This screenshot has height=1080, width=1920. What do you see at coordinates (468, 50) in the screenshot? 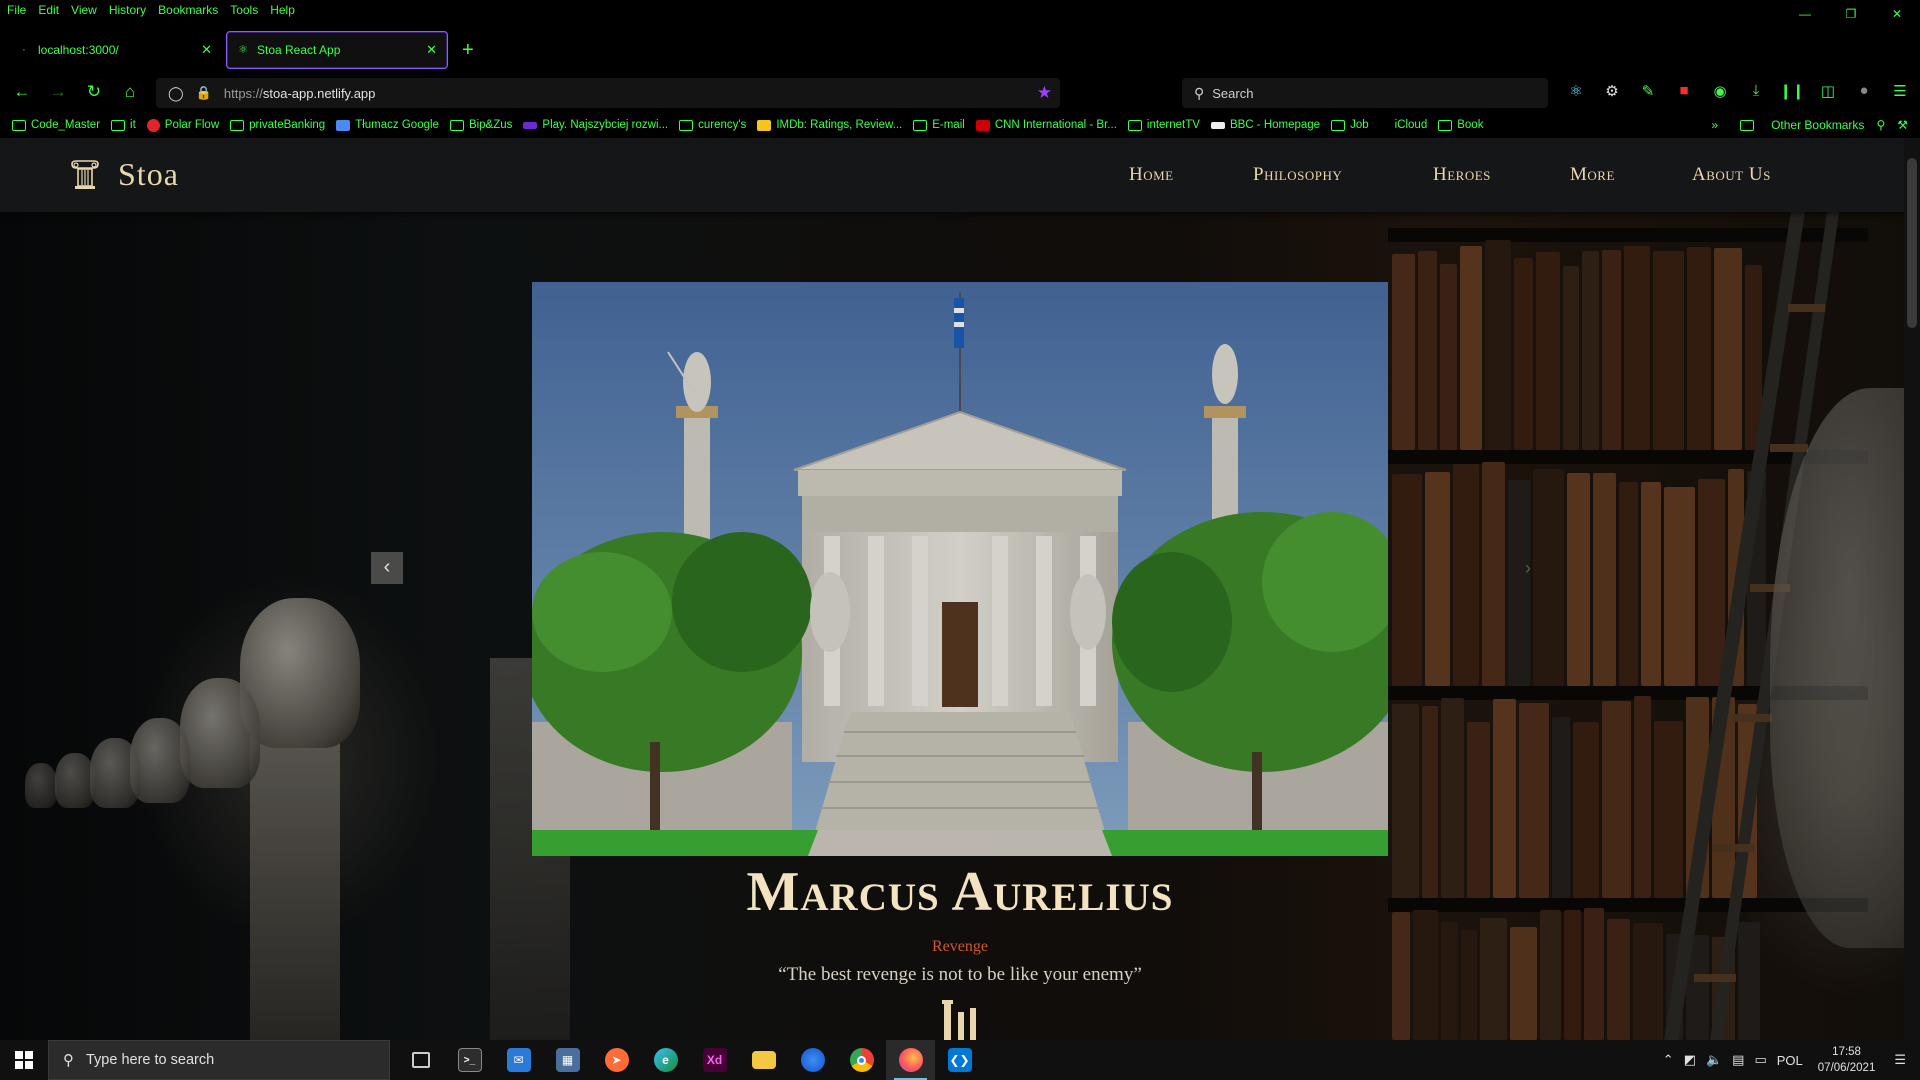
I see `new-tab-icon: +` at bounding box center [468, 50].